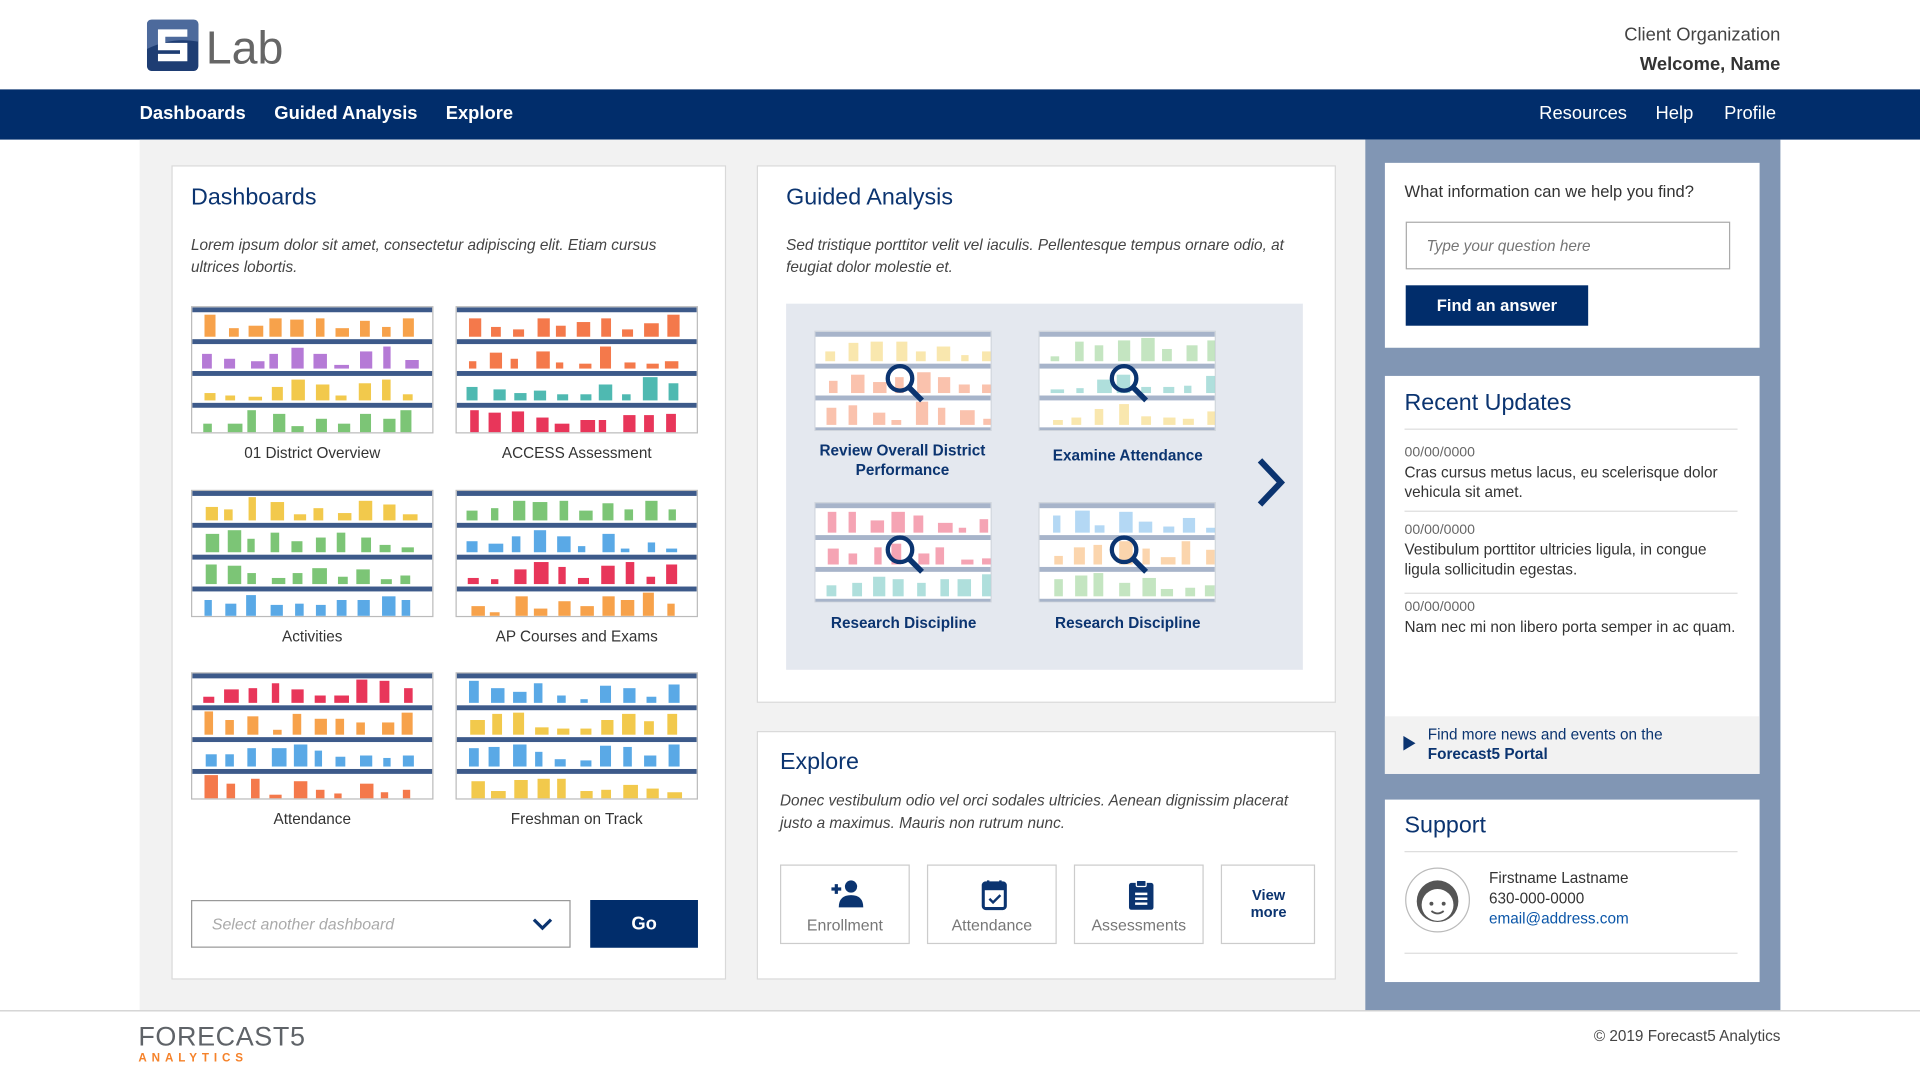 The image size is (1920, 1080). What do you see at coordinates (1675, 113) in the screenshot?
I see `nav-help: Help` at bounding box center [1675, 113].